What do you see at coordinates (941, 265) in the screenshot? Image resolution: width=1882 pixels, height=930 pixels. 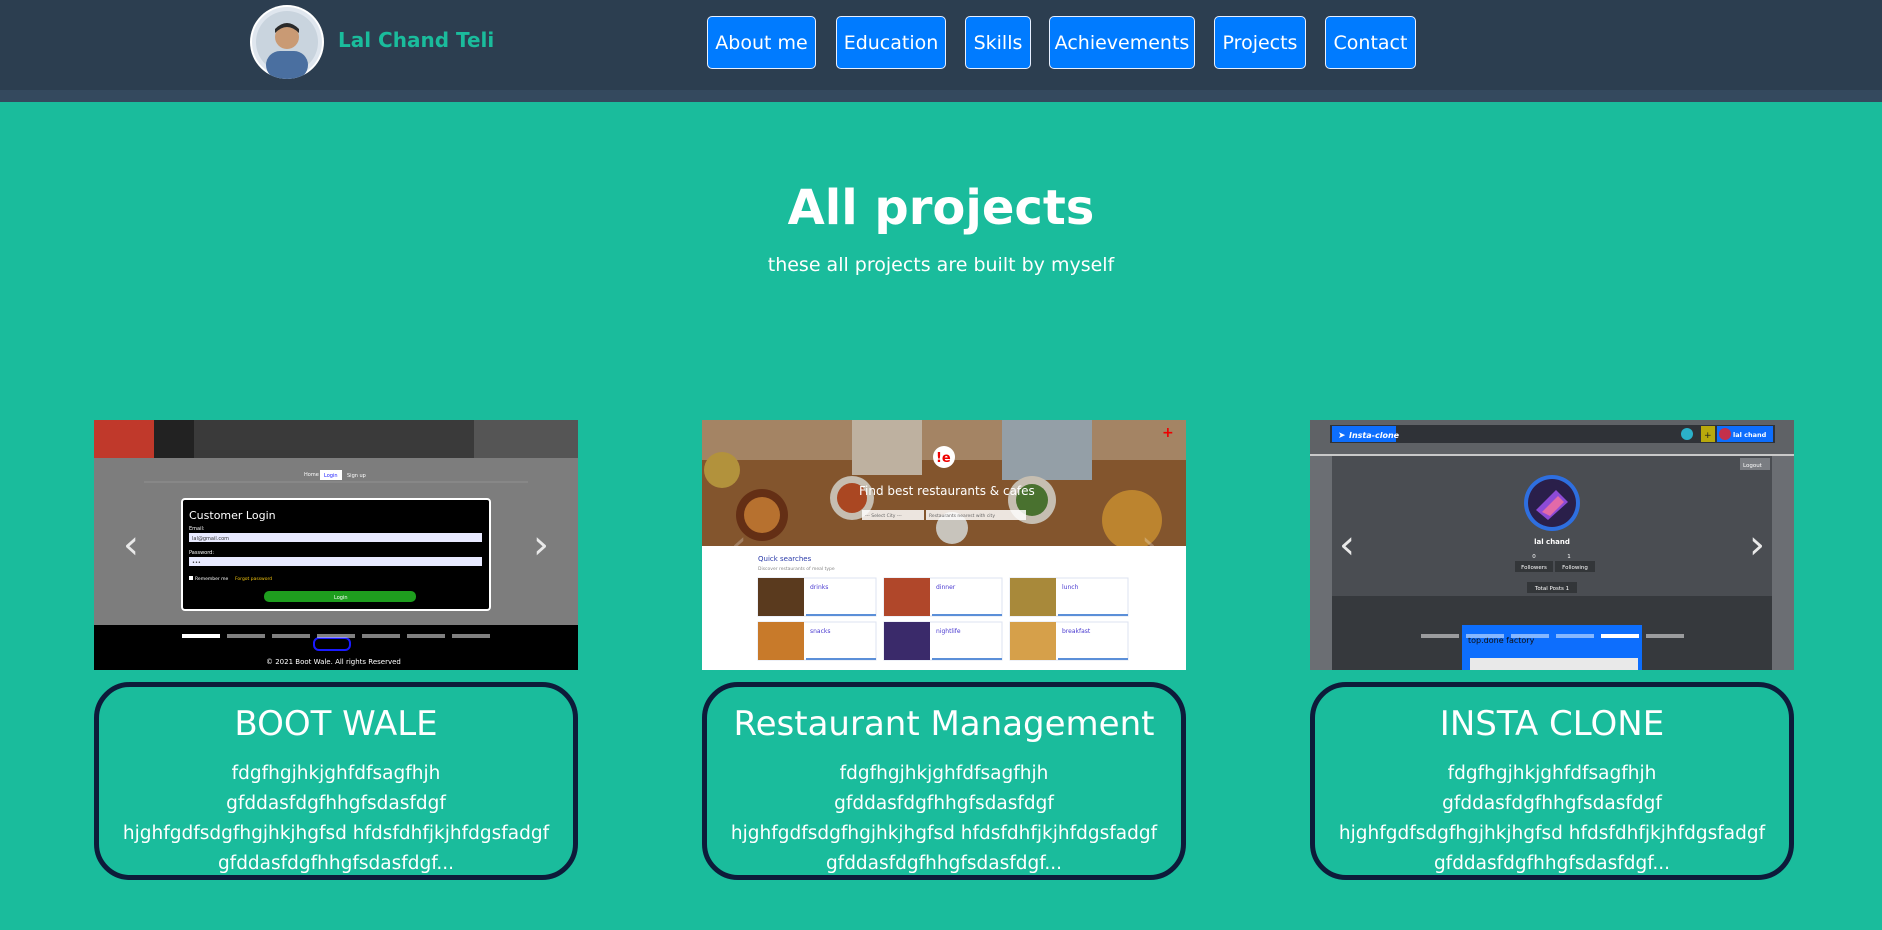 I see `page-subtitle: these all projects are built by myself` at bounding box center [941, 265].